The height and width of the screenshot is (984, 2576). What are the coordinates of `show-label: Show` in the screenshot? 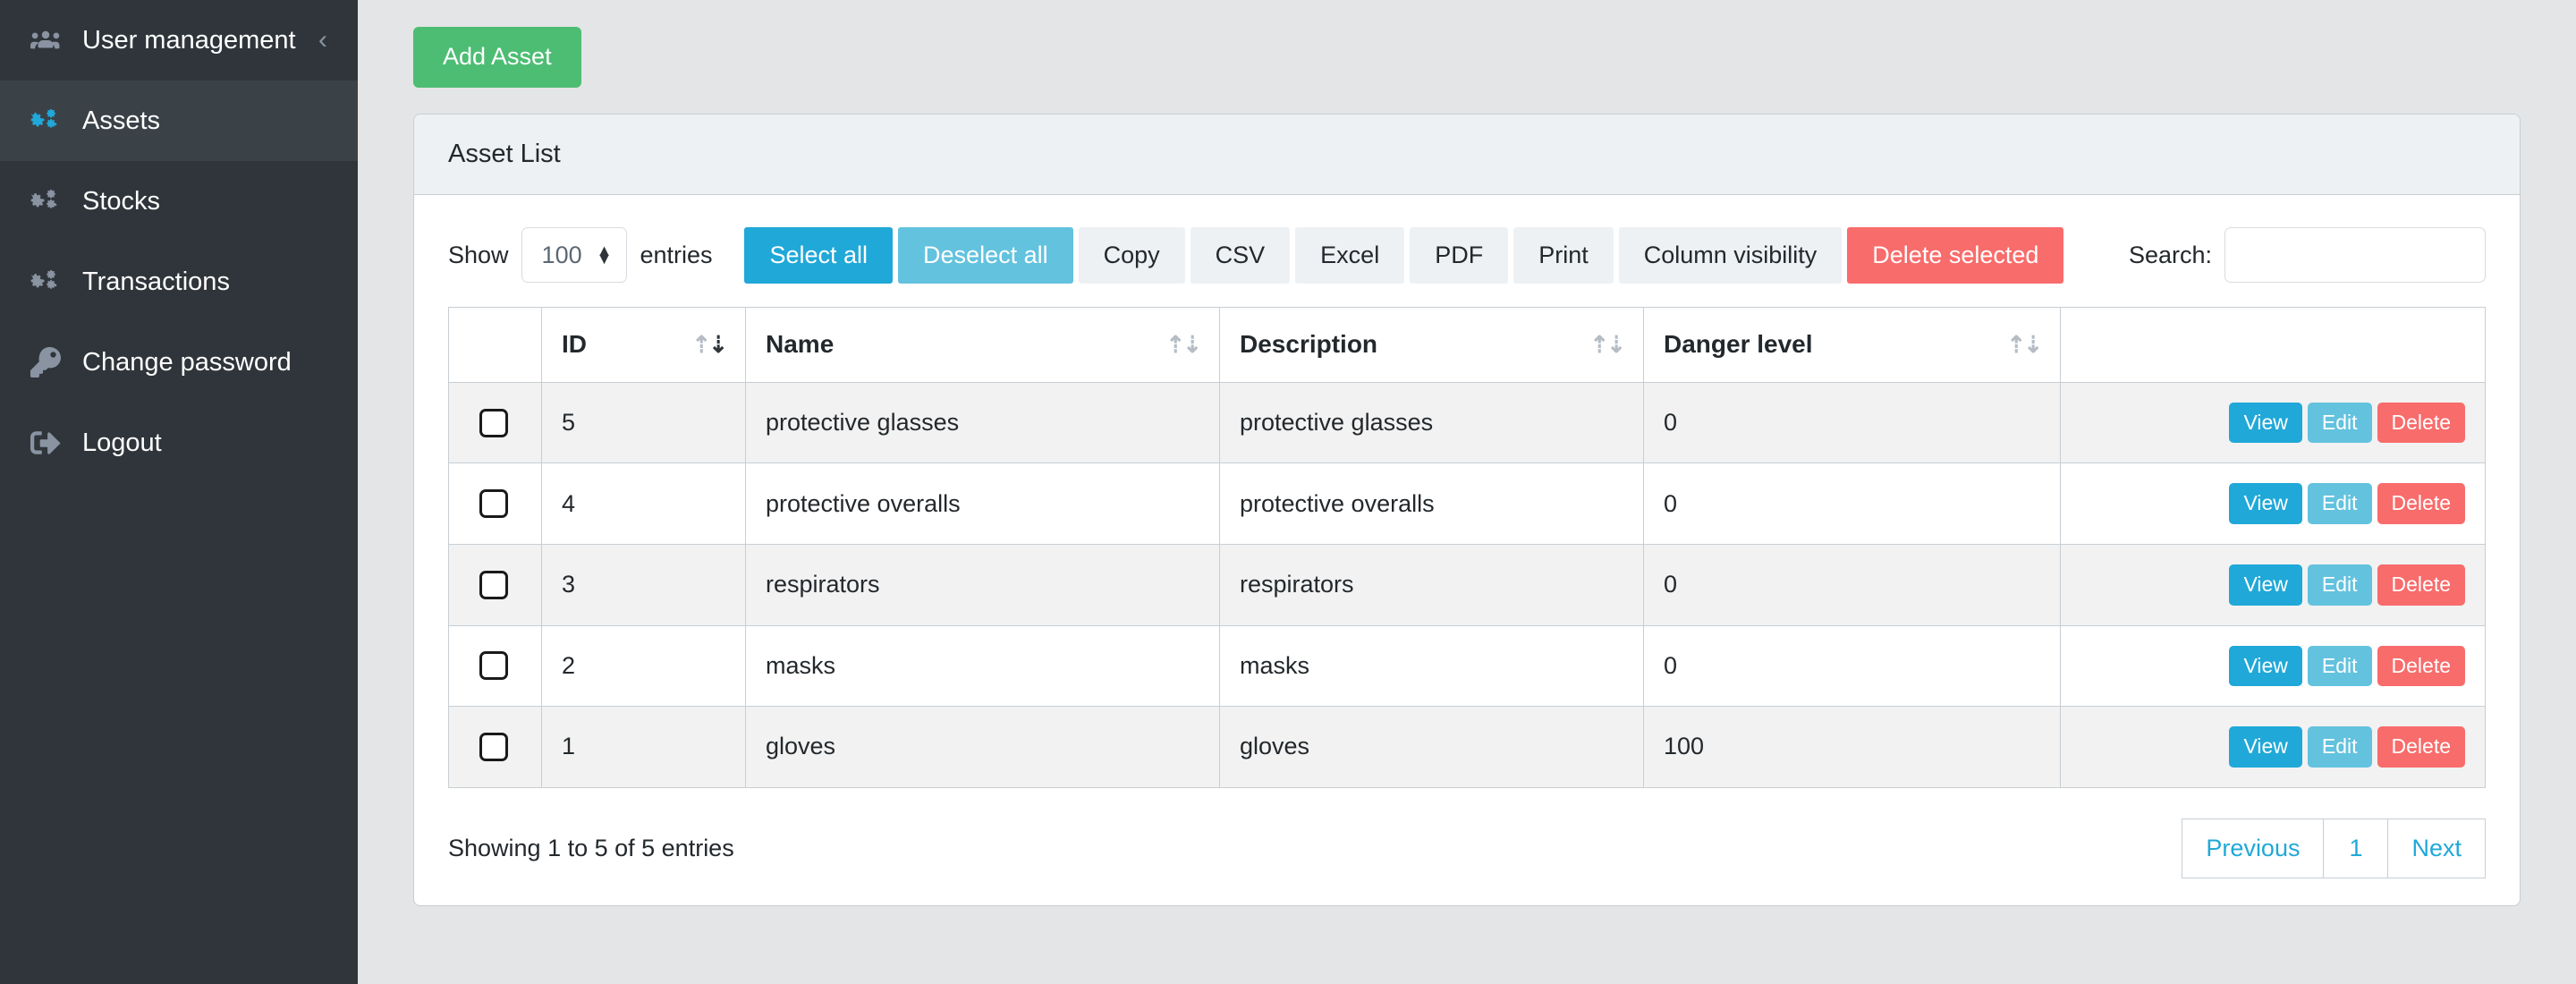 It's located at (478, 254).